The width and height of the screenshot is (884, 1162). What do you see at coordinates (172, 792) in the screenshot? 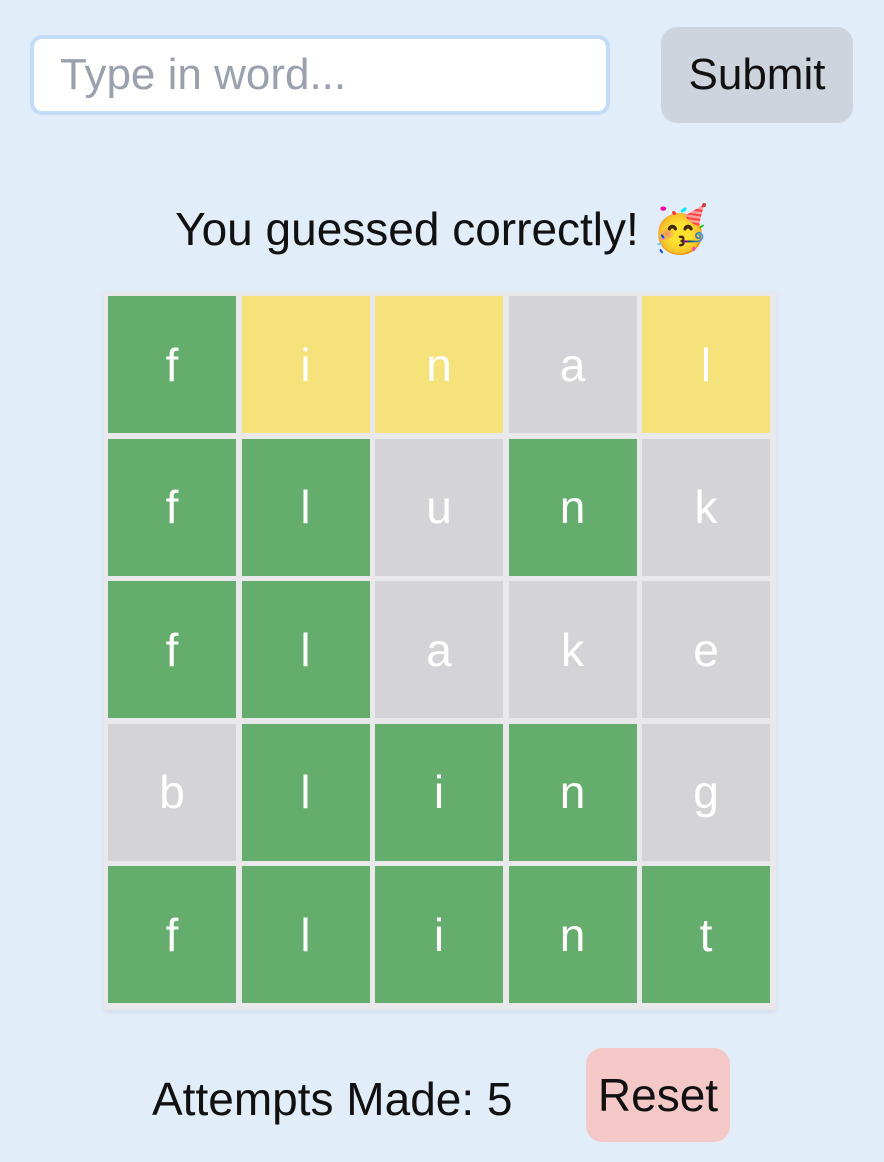
I see `tile-absent: b` at bounding box center [172, 792].